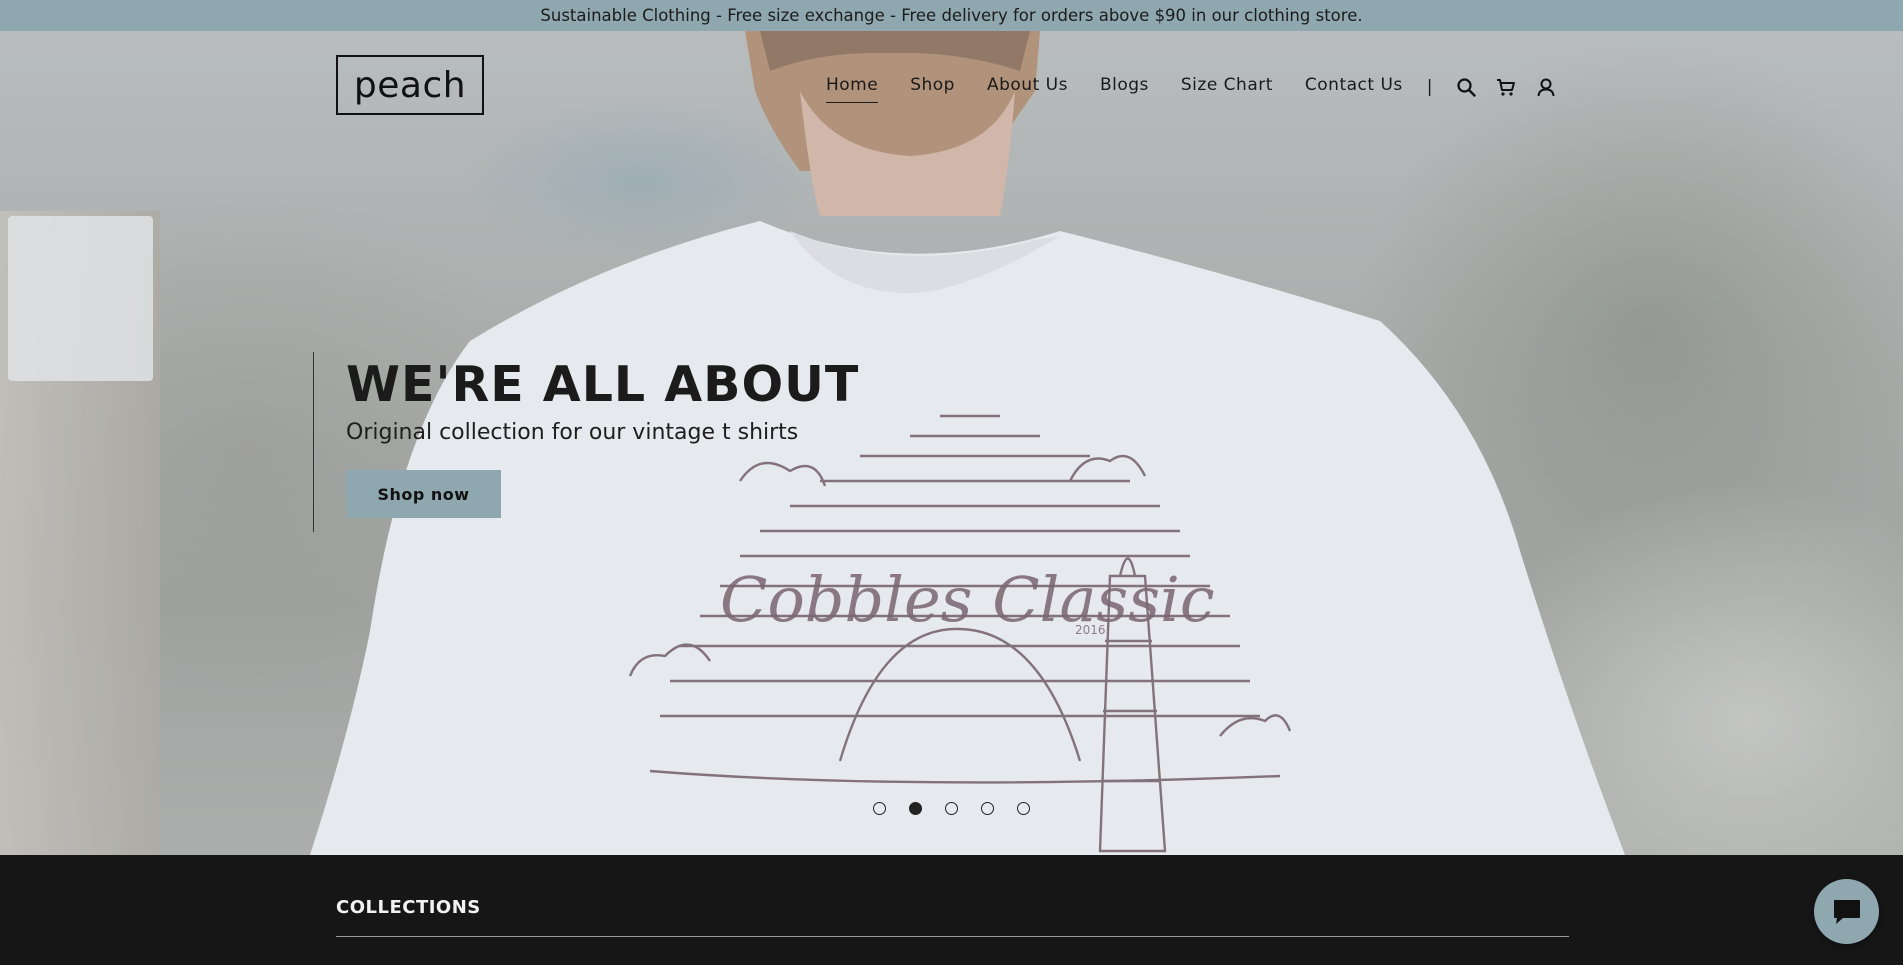 Image resolution: width=1903 pixels, height=965 pixels. Describe the element at coordinates (852, 89) in the screenshot. I see `nav-home: Home` at that location.